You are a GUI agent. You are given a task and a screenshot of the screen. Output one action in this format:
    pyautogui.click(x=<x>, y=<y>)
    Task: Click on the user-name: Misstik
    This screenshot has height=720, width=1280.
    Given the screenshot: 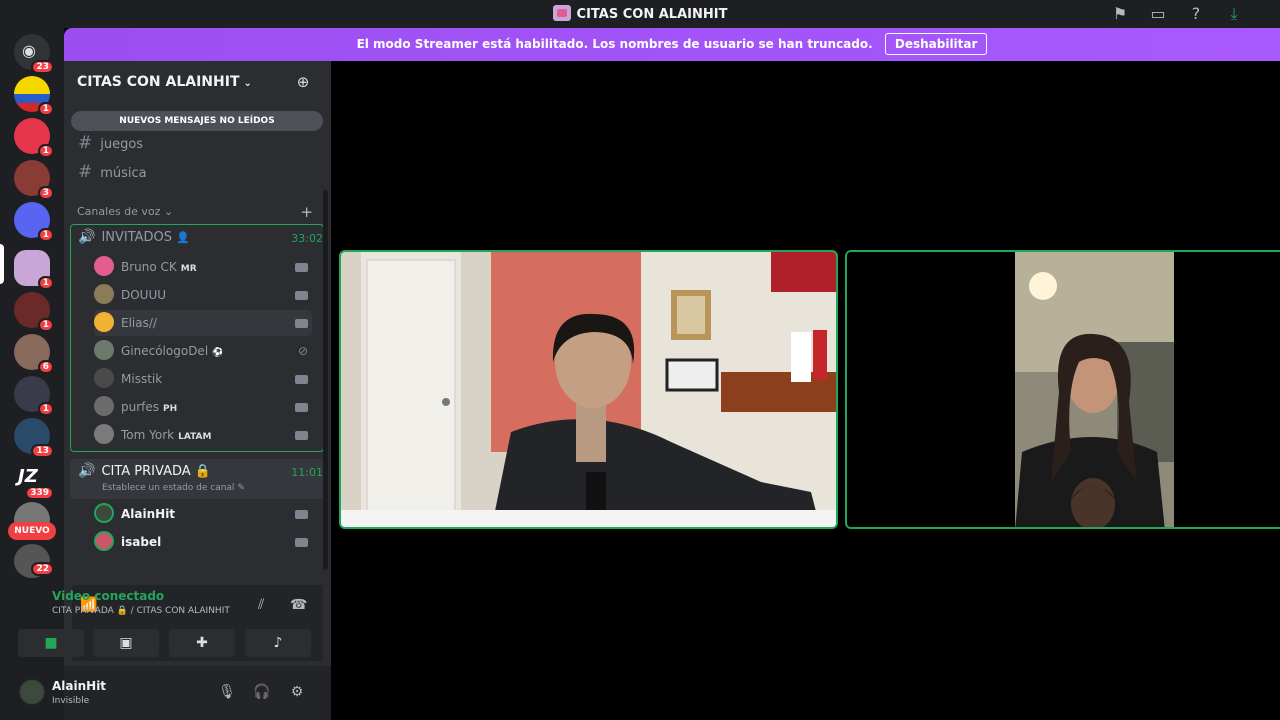 What is the action you would take?
    pyautogui.click(x=142, y=379)
    